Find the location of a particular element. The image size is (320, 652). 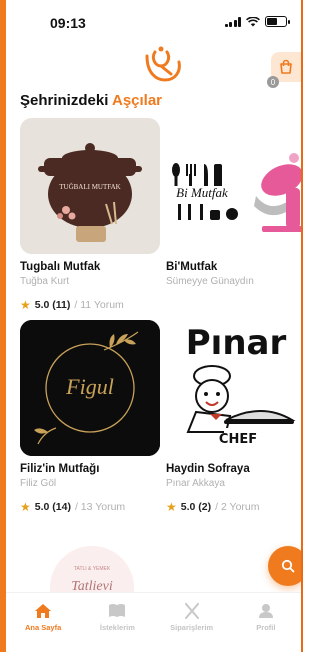

chef-logo-text: Pınar is located at coordinates (236, 343).